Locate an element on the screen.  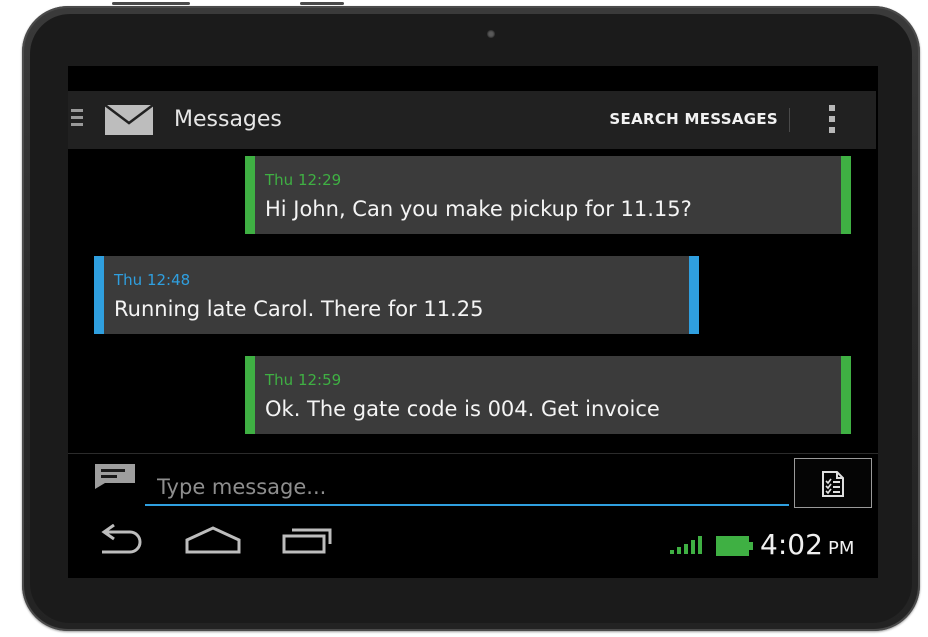
front-camera is located at coordinates (491, 34).